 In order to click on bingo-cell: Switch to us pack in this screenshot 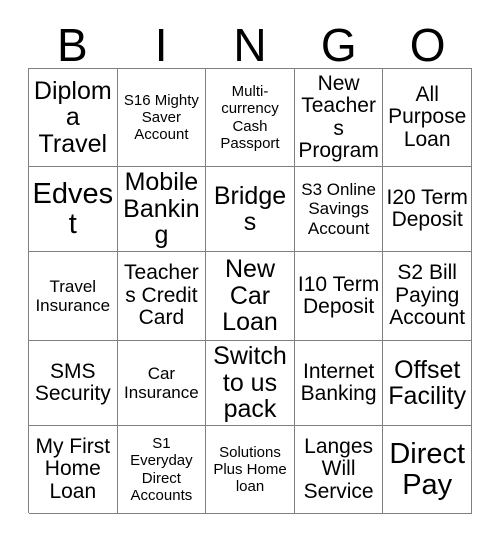, I will do `click(250, 383)`.